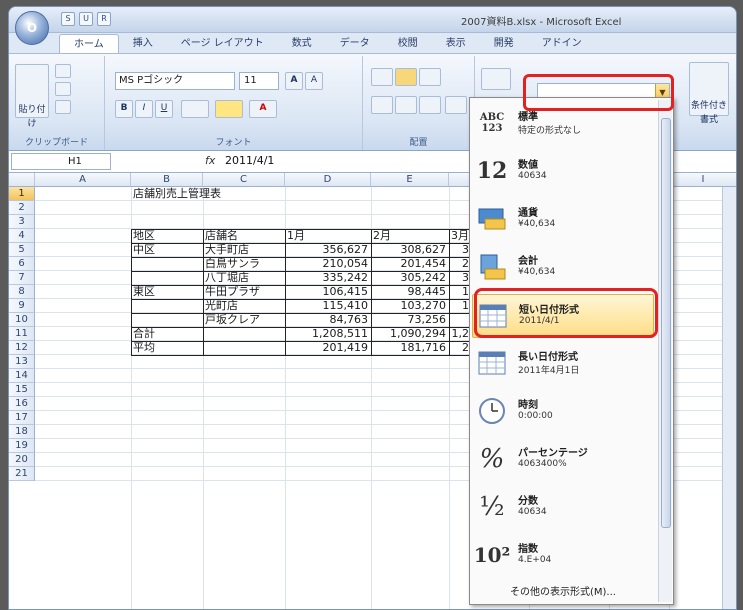  Describe the element at coordinates (563, 460) in the screenshot. I see `format-percentage: % パーセンテージ 4063400%` at that location.